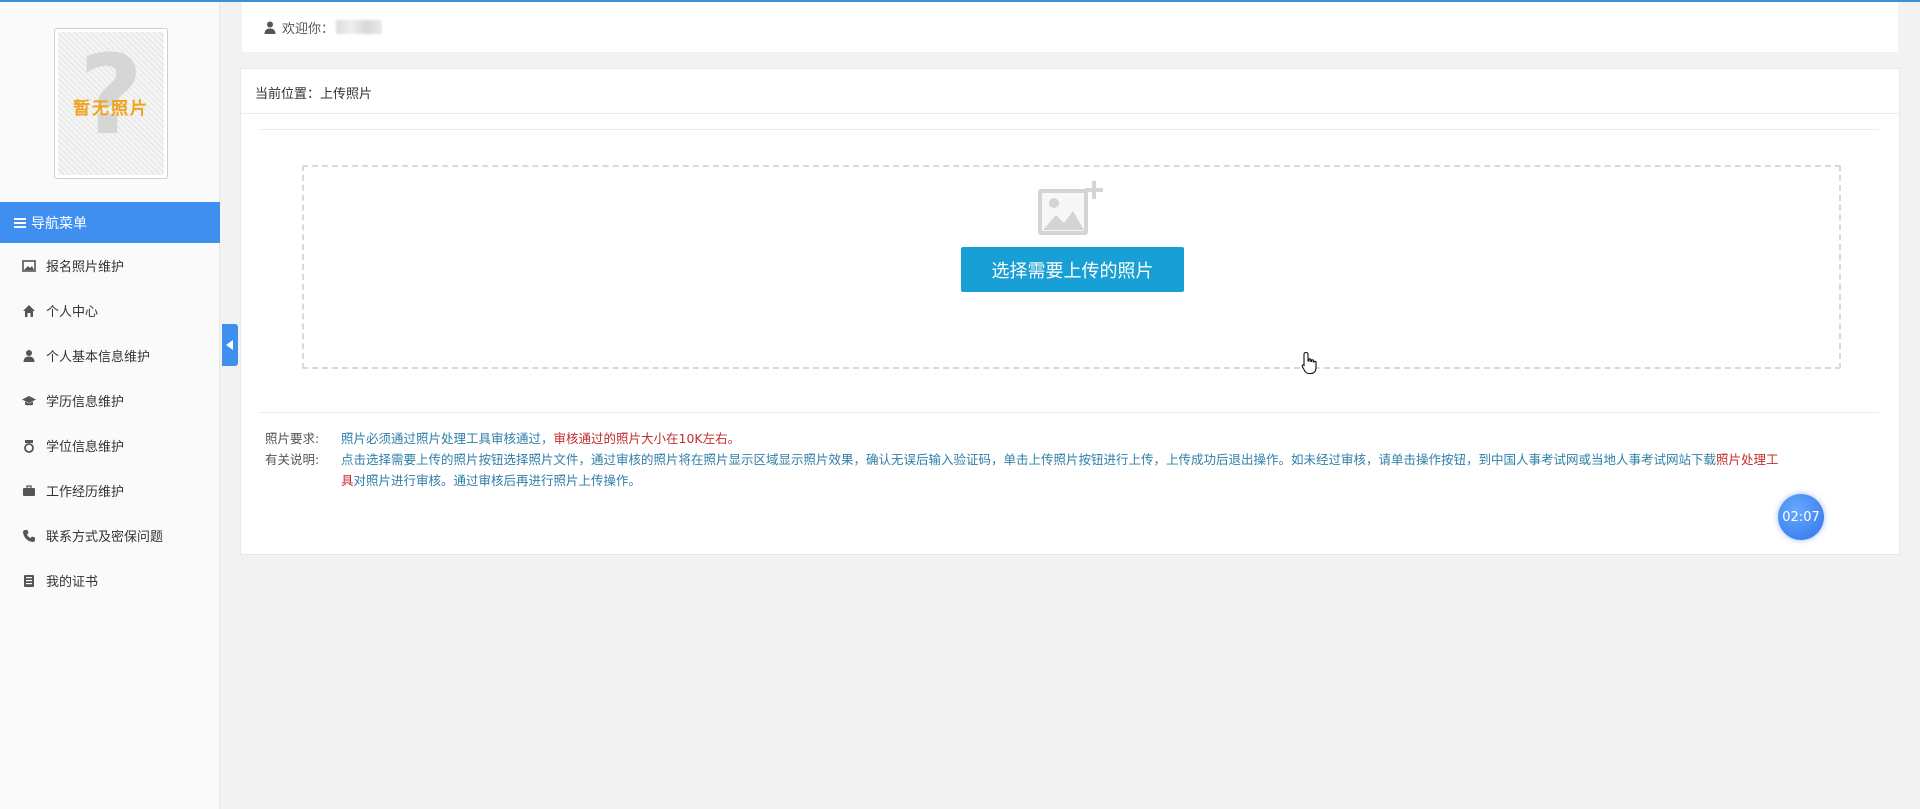 This screenshot has width=1920, height=809. Describe the element at coordinates (1801, 517) in the screenshot. I see `countdown-timer: 02:07` at that location.